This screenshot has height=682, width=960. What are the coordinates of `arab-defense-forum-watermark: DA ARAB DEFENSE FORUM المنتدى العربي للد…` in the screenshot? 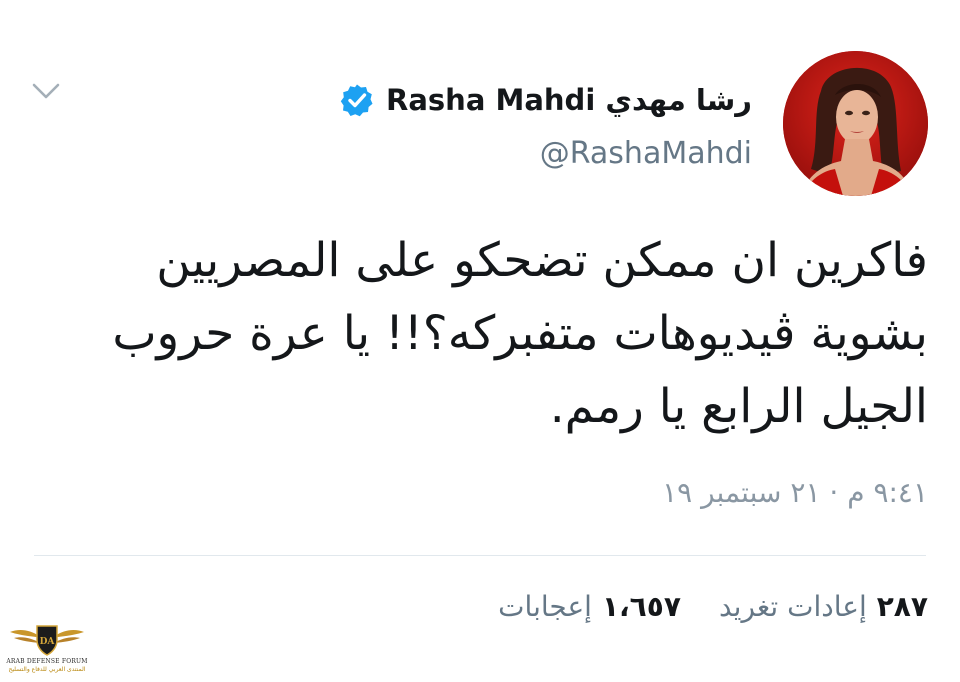 It's located at (47, 647).